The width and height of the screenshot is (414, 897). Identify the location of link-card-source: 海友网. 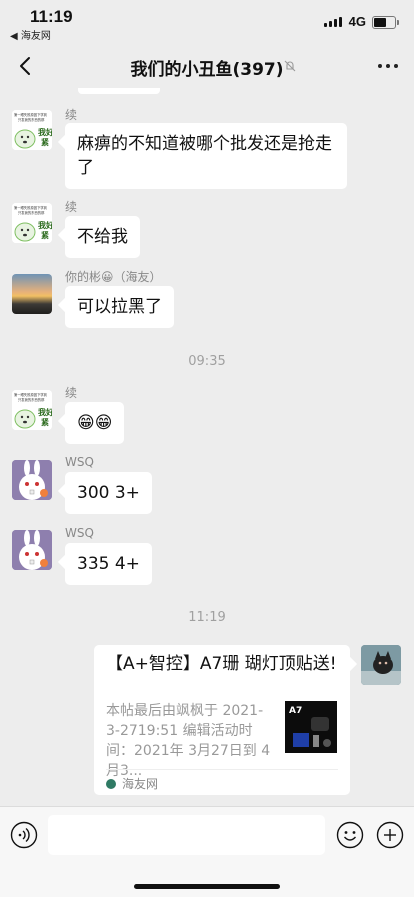
(132, 783).